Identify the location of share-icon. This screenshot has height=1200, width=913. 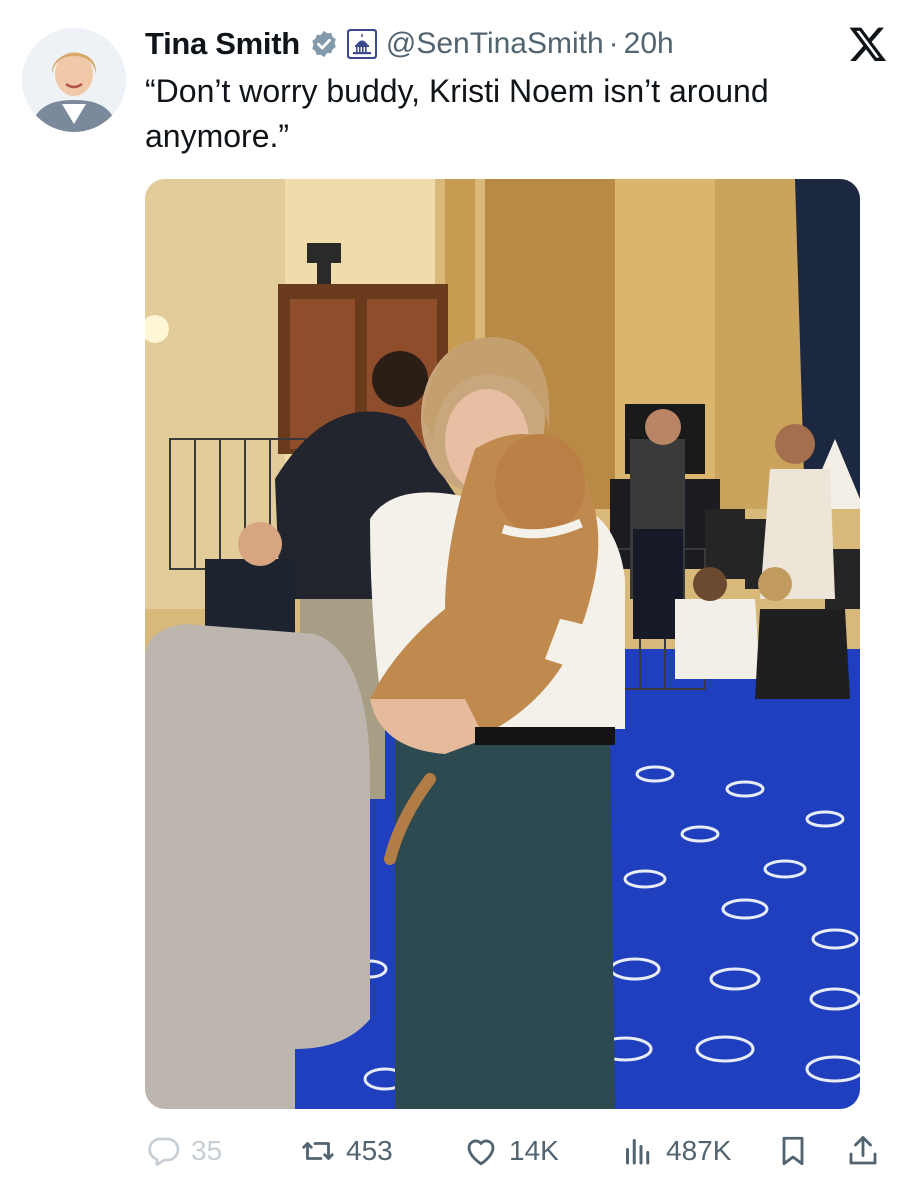
(863, 1150).